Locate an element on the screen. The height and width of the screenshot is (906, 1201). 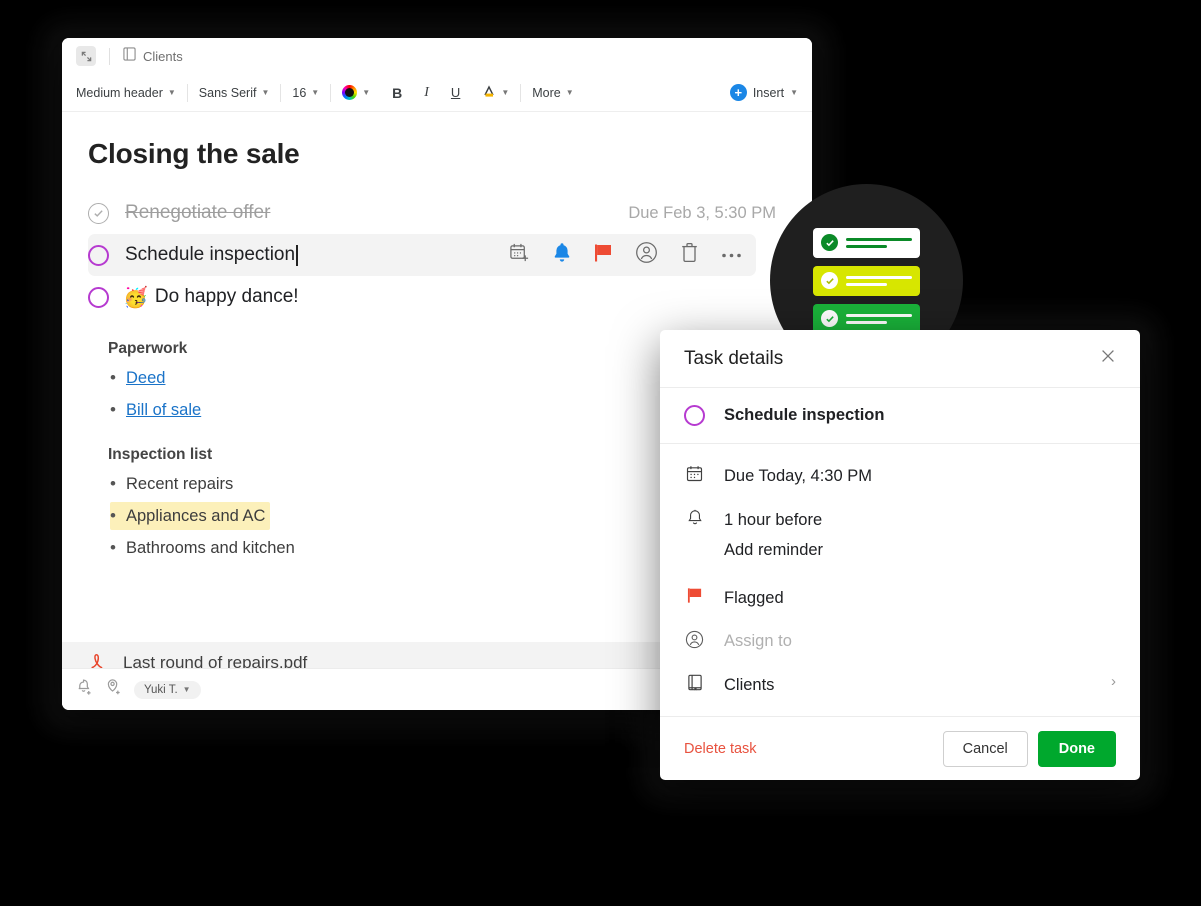
task-due-date: Due Feb 3, 5:30 PM is located at coordinates (702, 212).